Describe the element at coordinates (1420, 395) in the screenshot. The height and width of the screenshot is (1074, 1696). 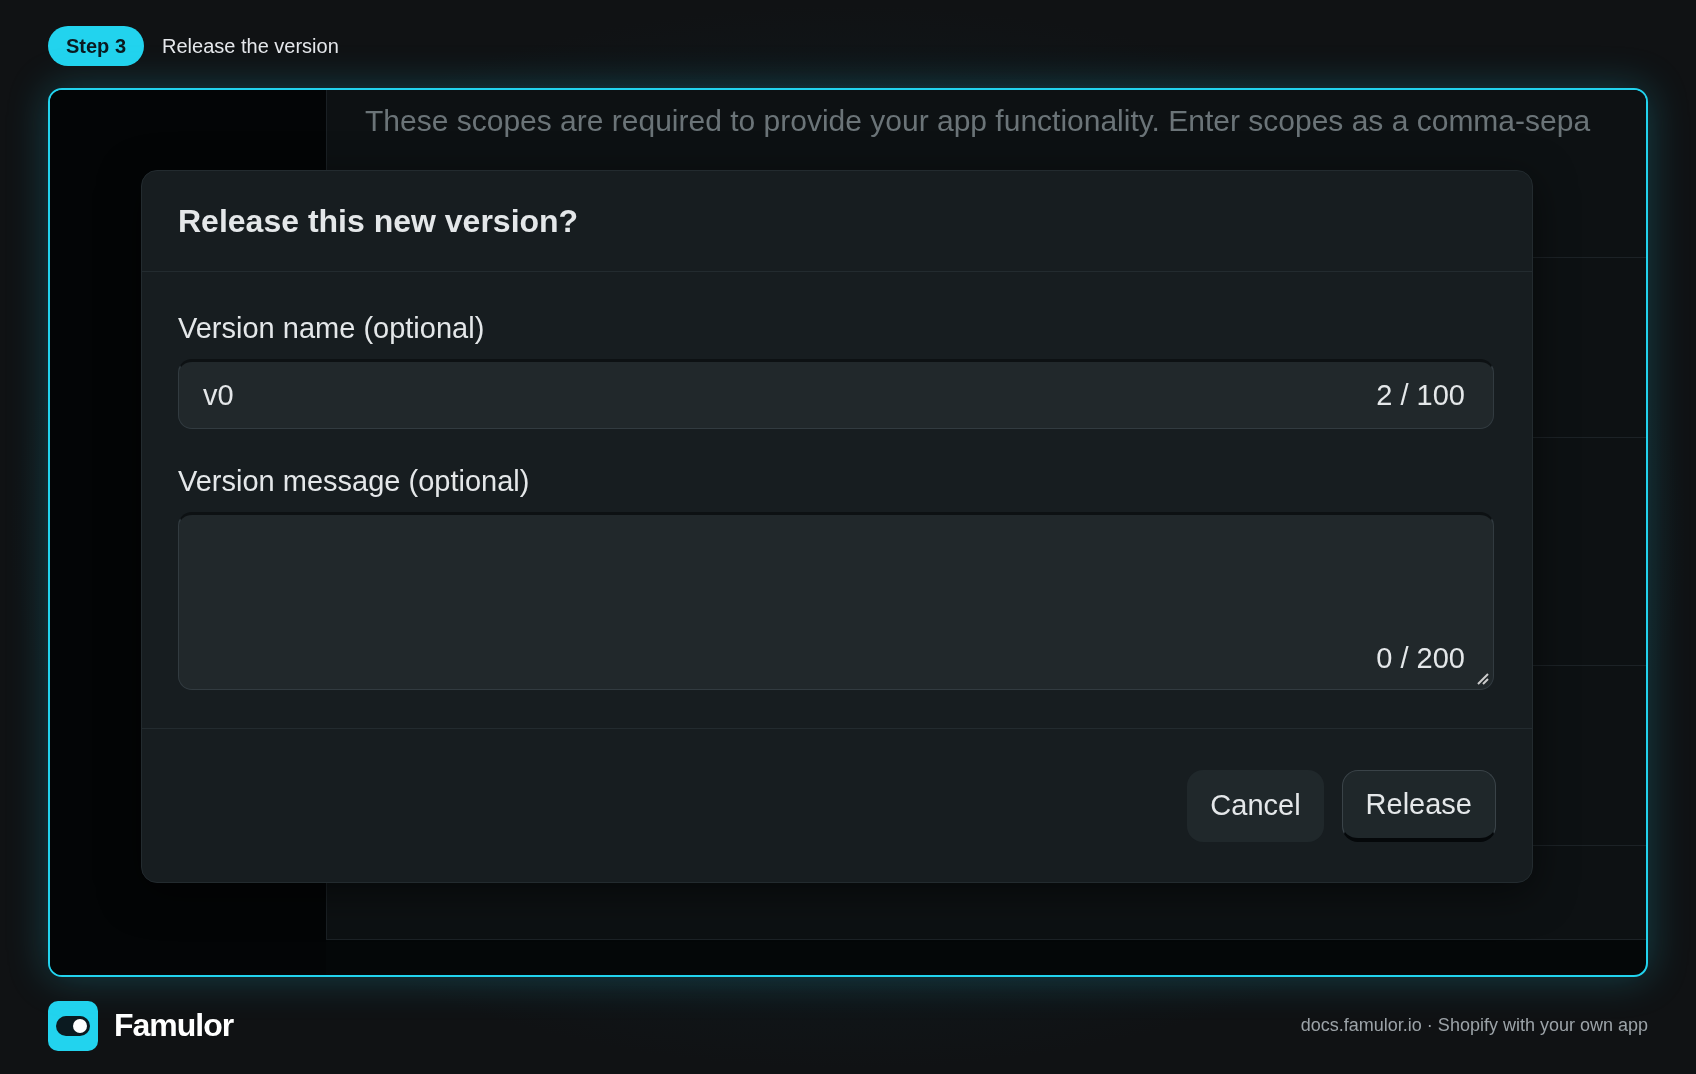
I see `character-counter: 2 / 100` at that location.